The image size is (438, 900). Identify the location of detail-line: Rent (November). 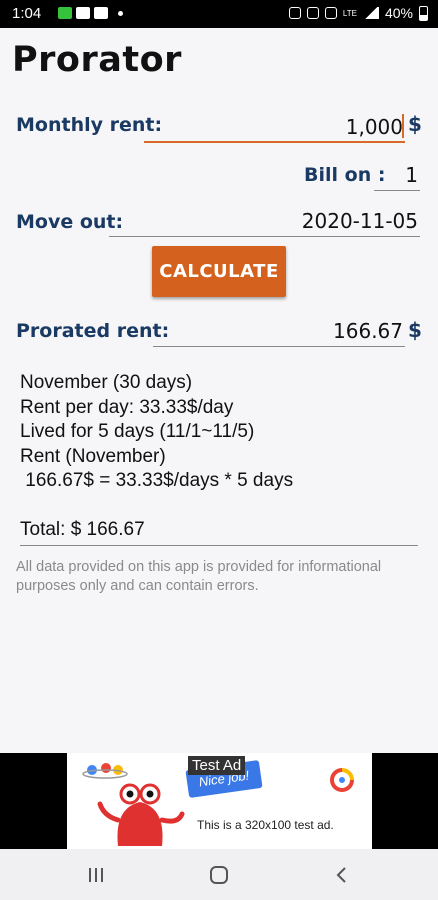
(93, 456).